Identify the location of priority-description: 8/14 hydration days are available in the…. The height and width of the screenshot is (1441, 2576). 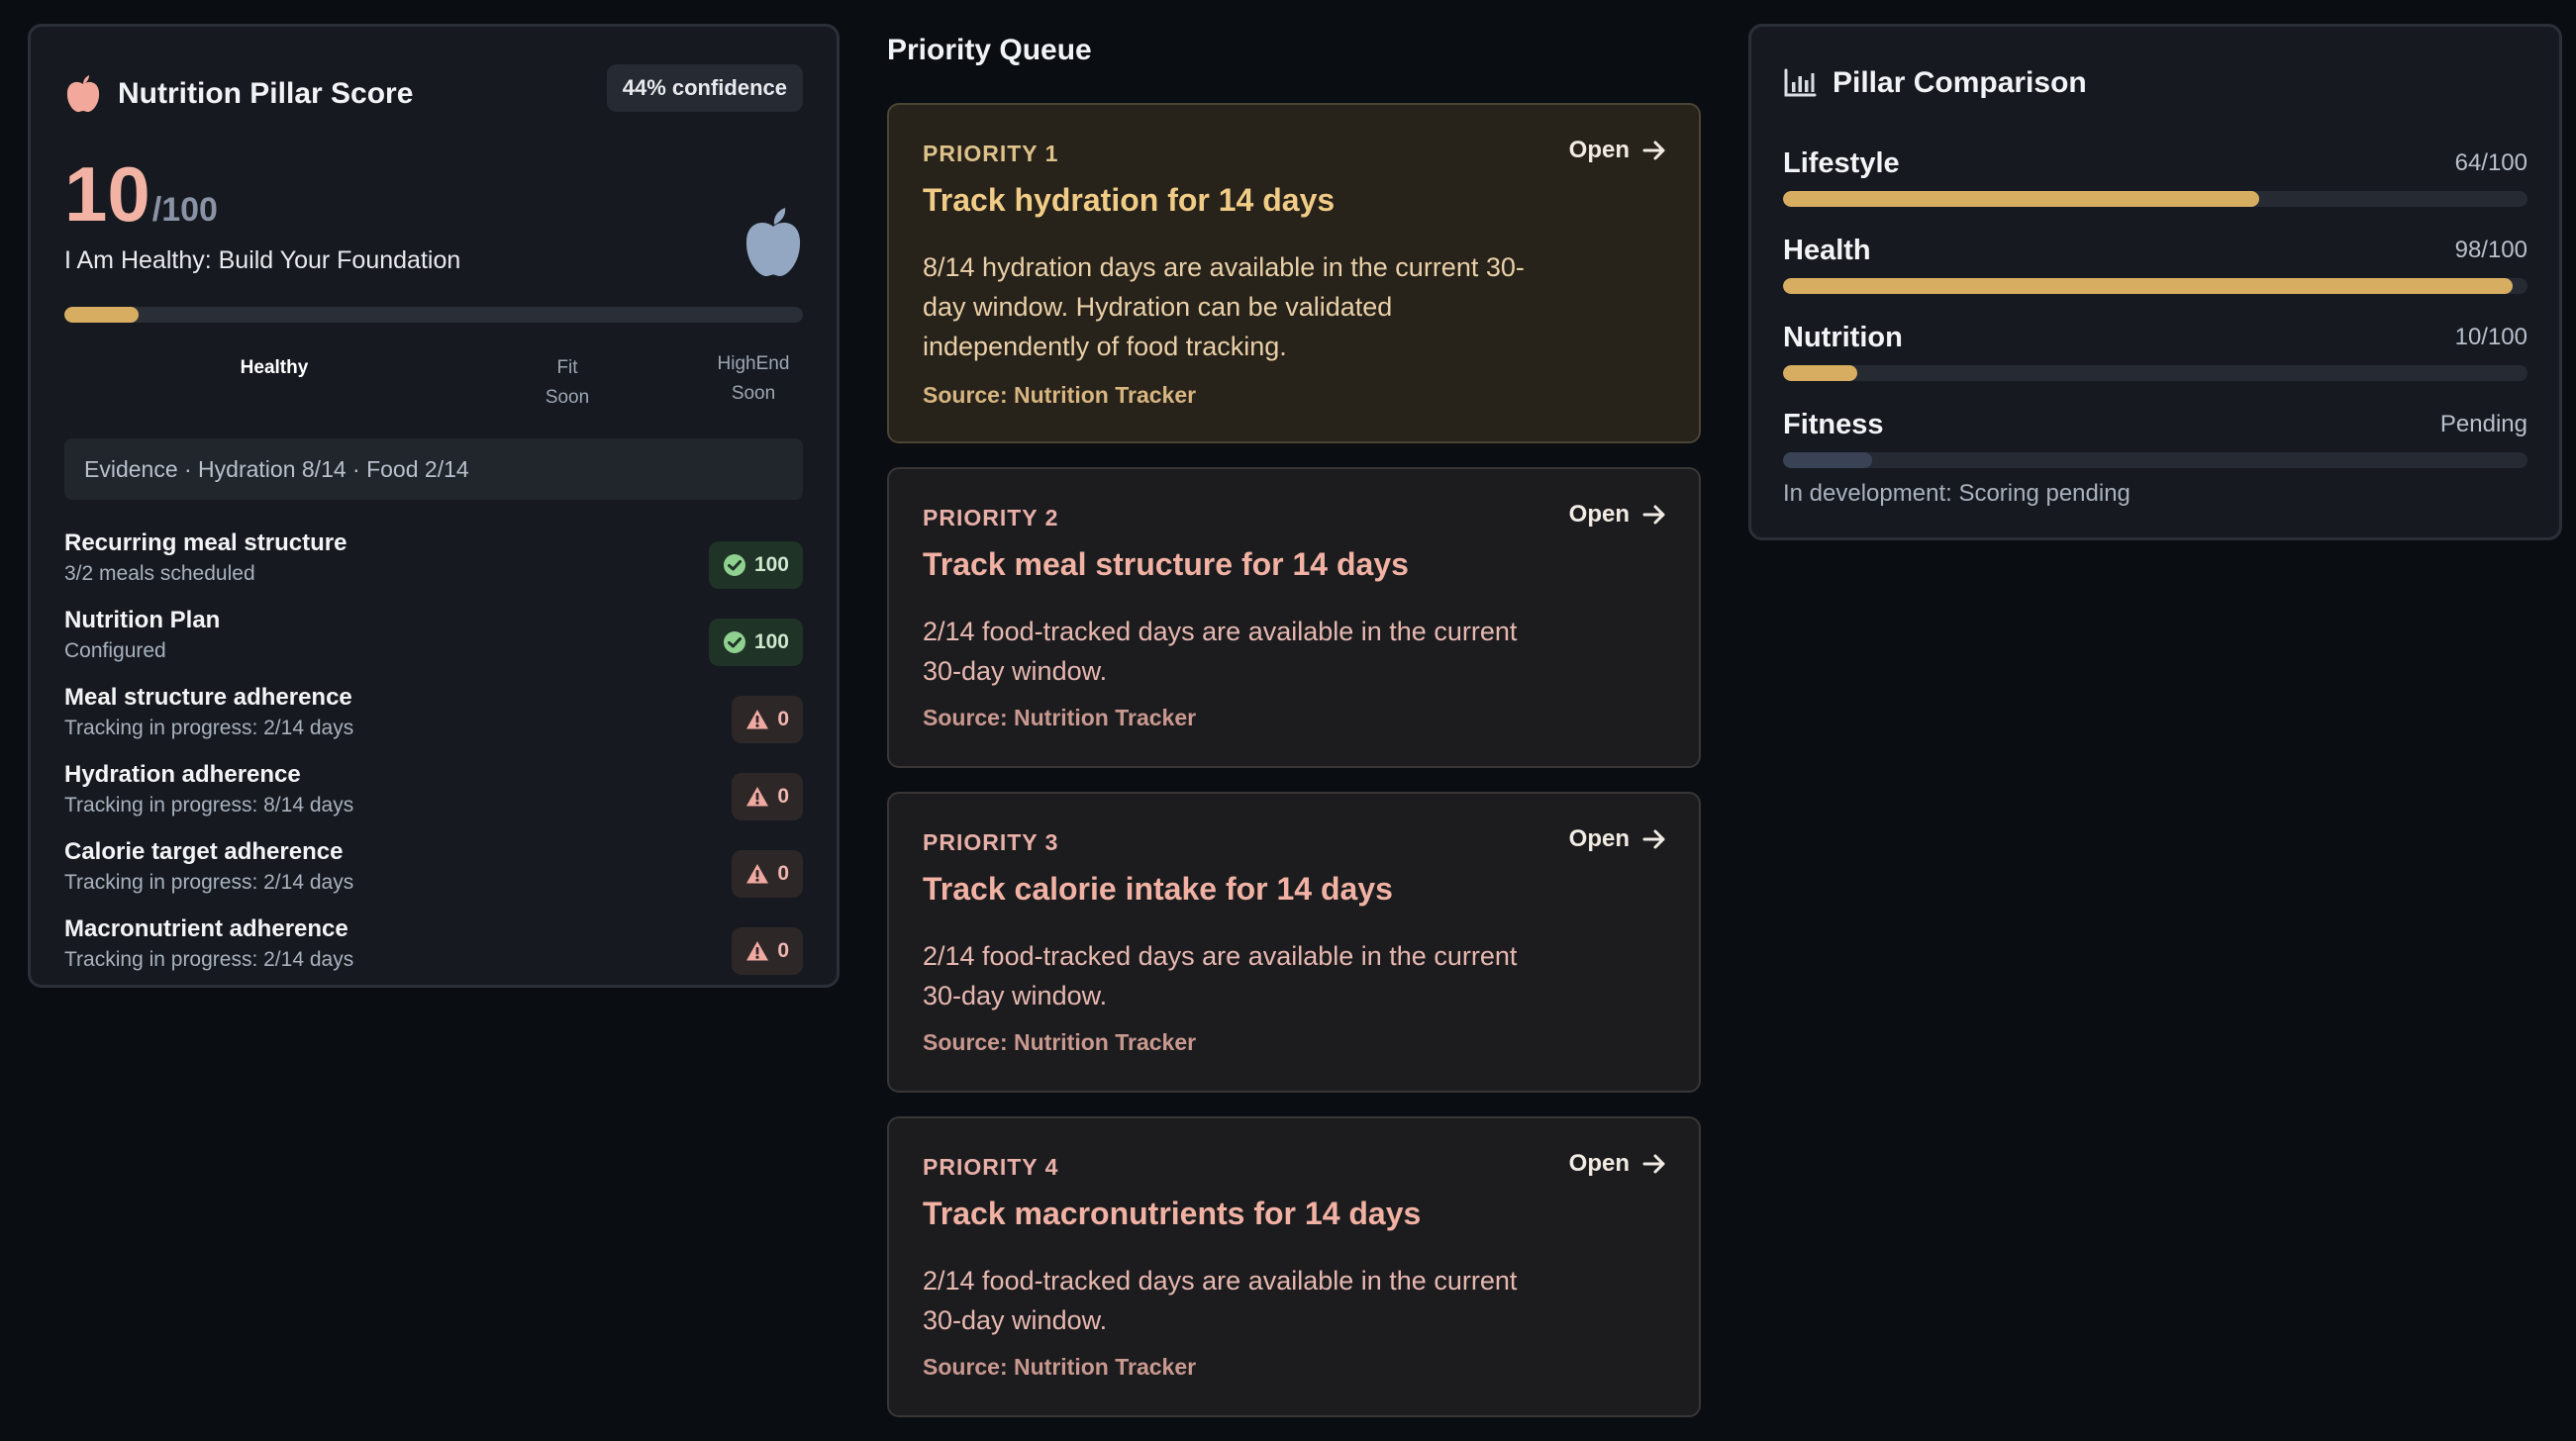
(1224, 306).